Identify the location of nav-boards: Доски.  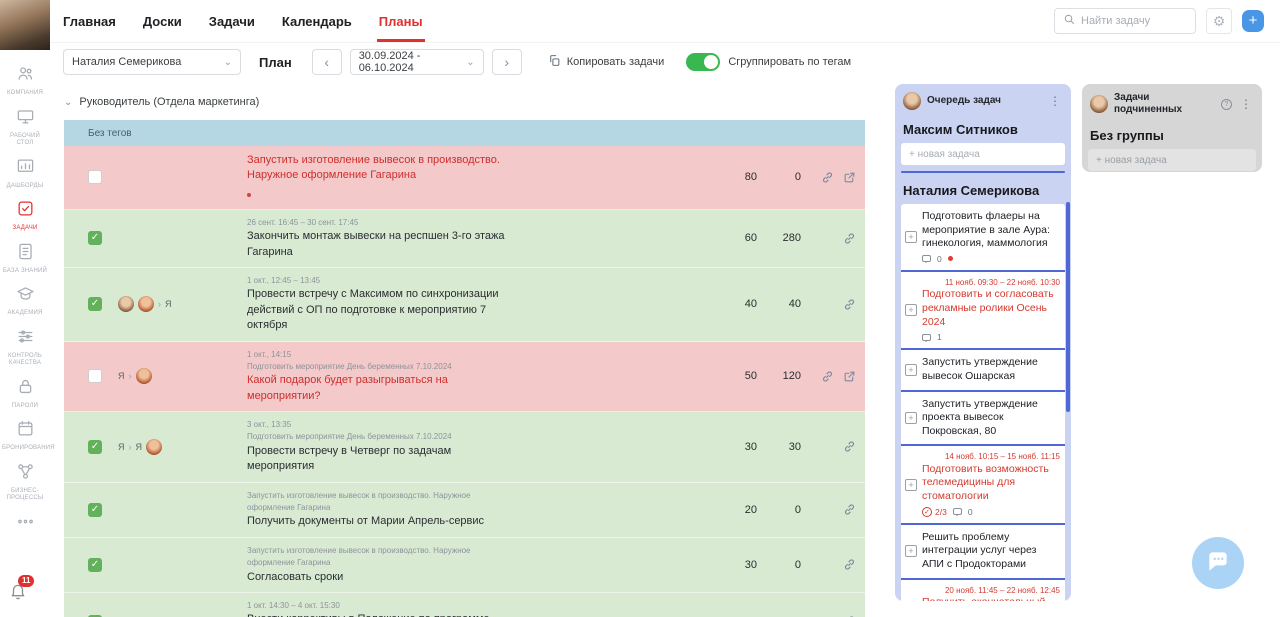
(162, 21).